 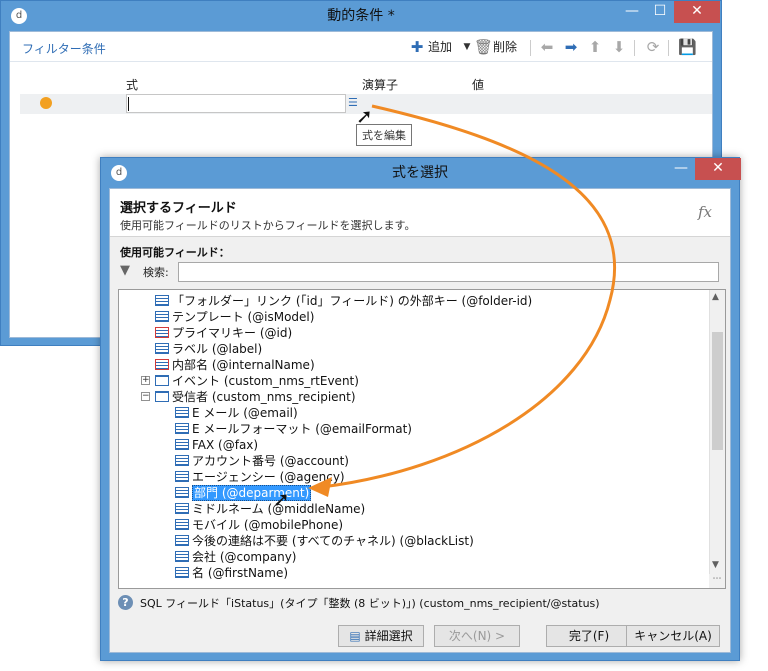 What do you see at coordinates (333, 541) in the screenshot?
I see `tree-item-label: 今後の連絡は不要 (すべてのチャネル) (@blackList)` at bounding box center [333, 541].